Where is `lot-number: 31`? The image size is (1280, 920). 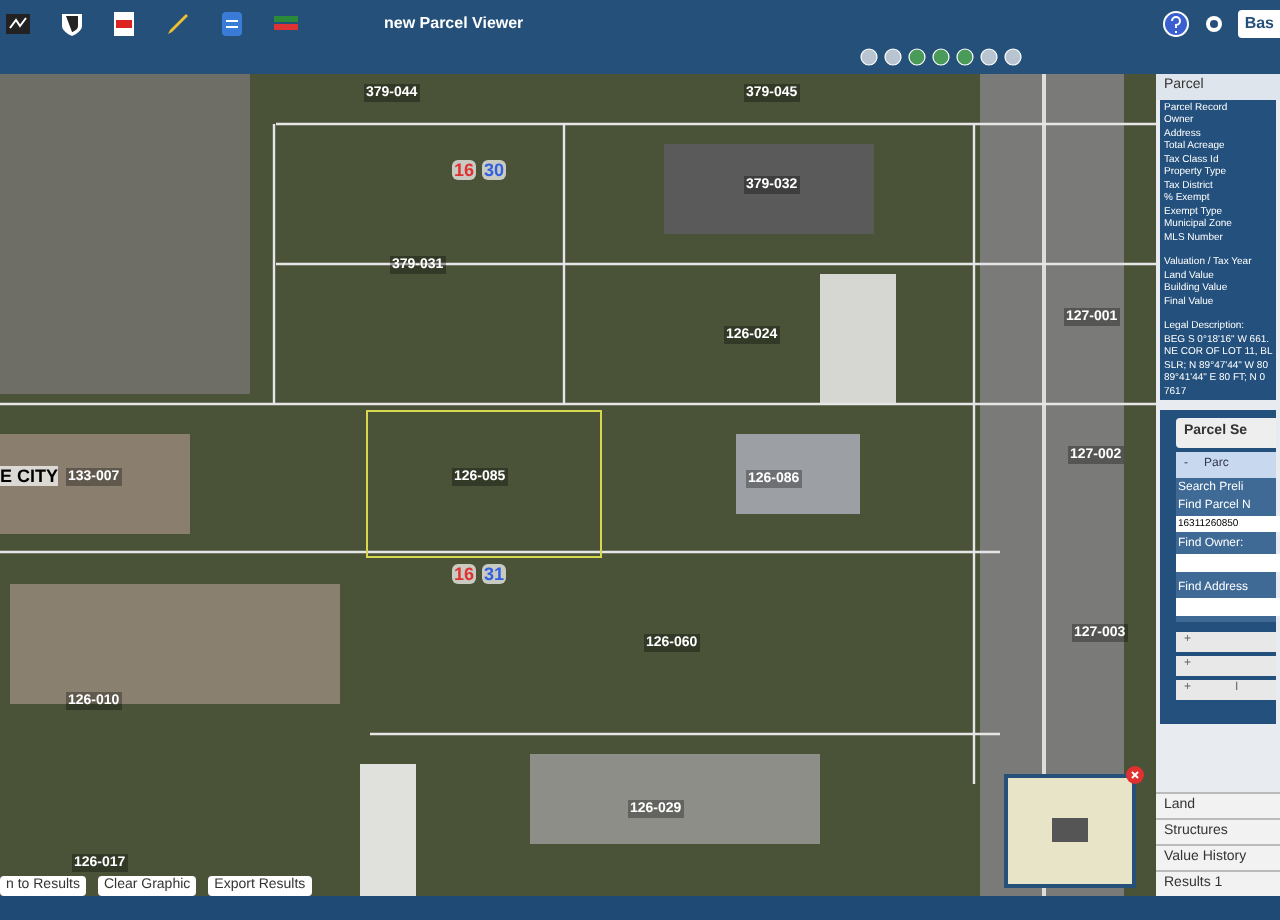 lot-number: 31 is located at coordinates (494, 574).